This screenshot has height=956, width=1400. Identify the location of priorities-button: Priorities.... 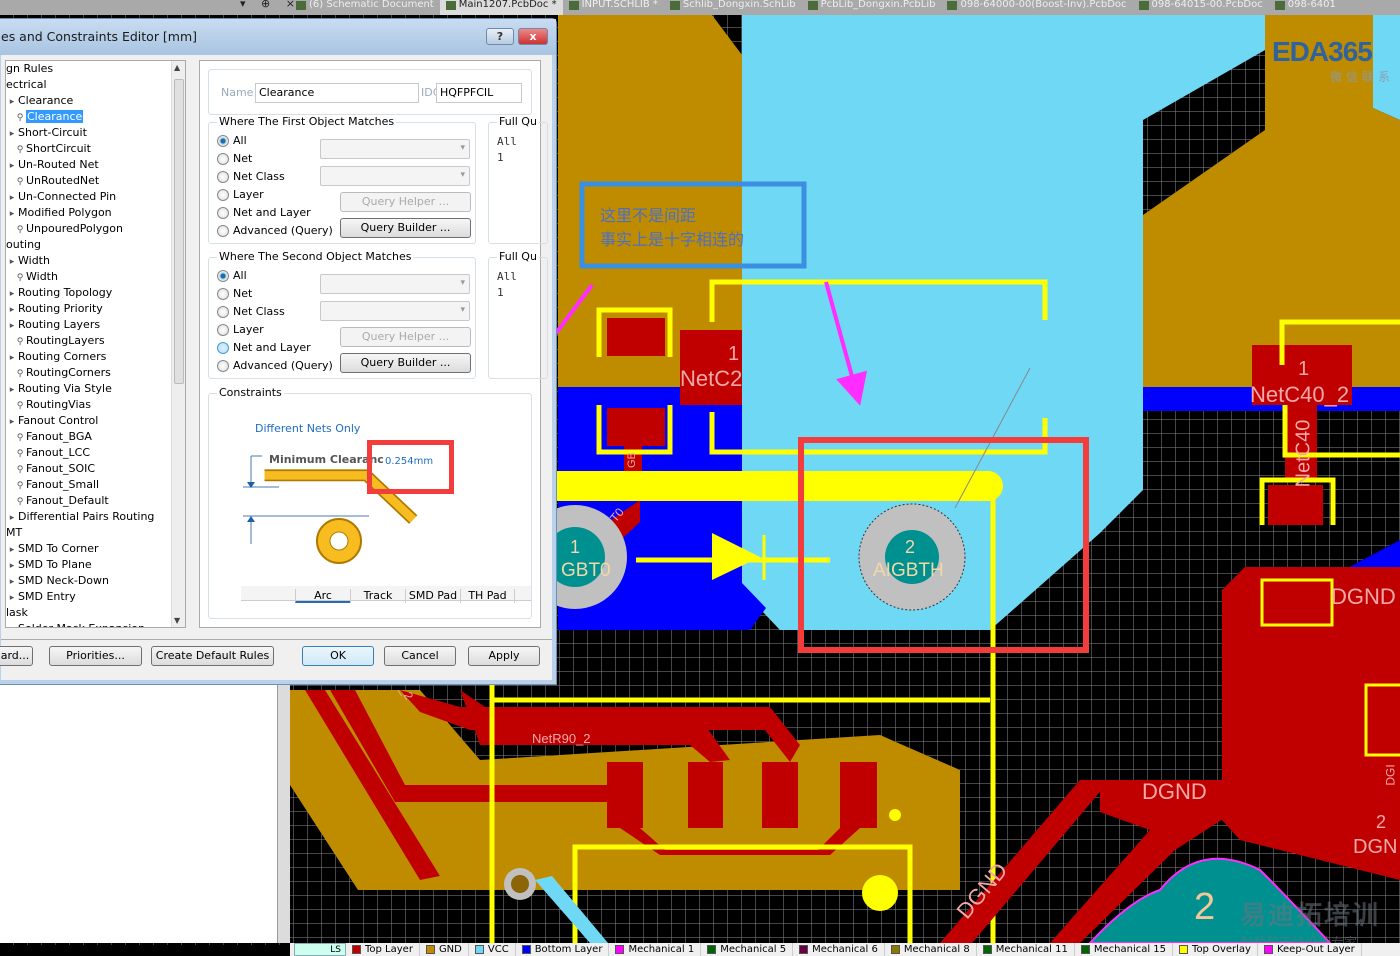
(95, 656).